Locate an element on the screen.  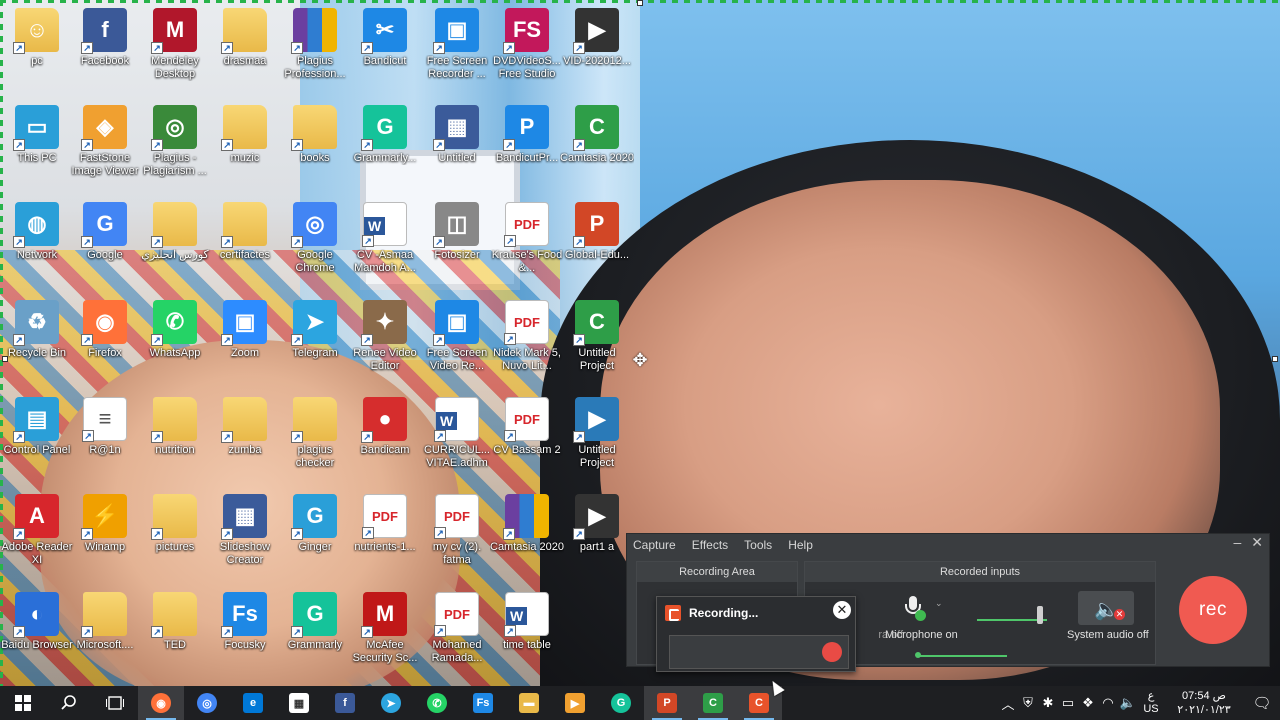
volume-icon: 🔈 is located at coordinates (1128, 703).